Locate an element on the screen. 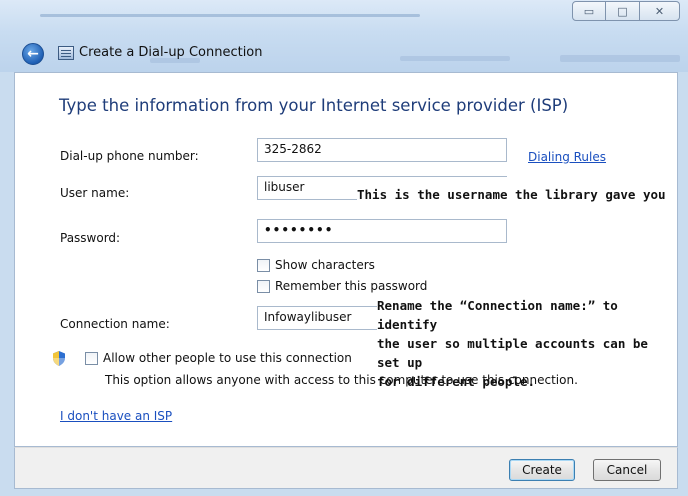 Image resolution: width=688 pixels, height=496 pixels. close-button: ✕ is located at coordinates (660, 11).